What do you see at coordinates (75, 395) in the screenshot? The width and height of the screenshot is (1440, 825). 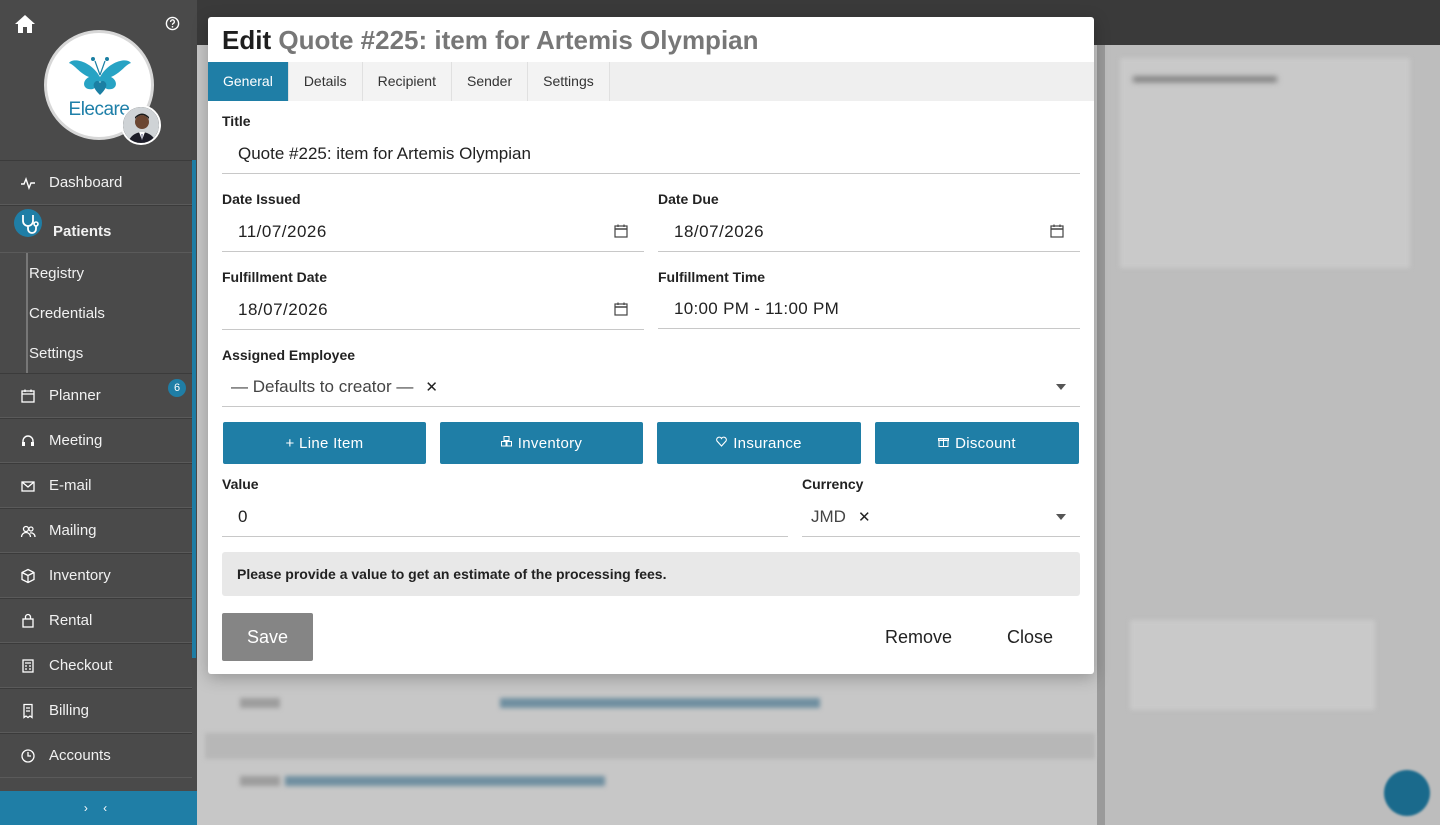 I see `sidebar-item-label: Planner` at bounding box center [75, 395].